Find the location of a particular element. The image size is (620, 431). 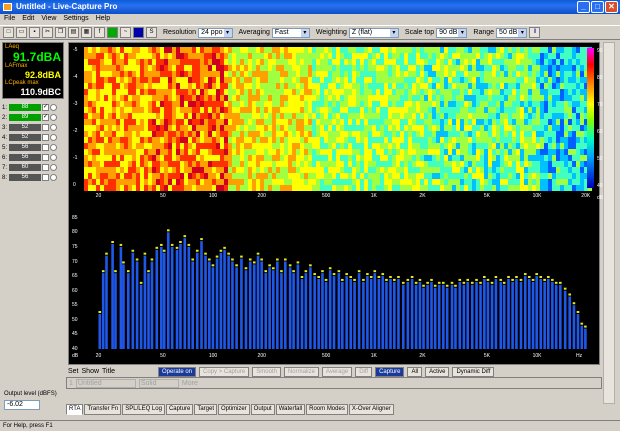

pause-icon: ‖ is located at coordinates (535, 32).